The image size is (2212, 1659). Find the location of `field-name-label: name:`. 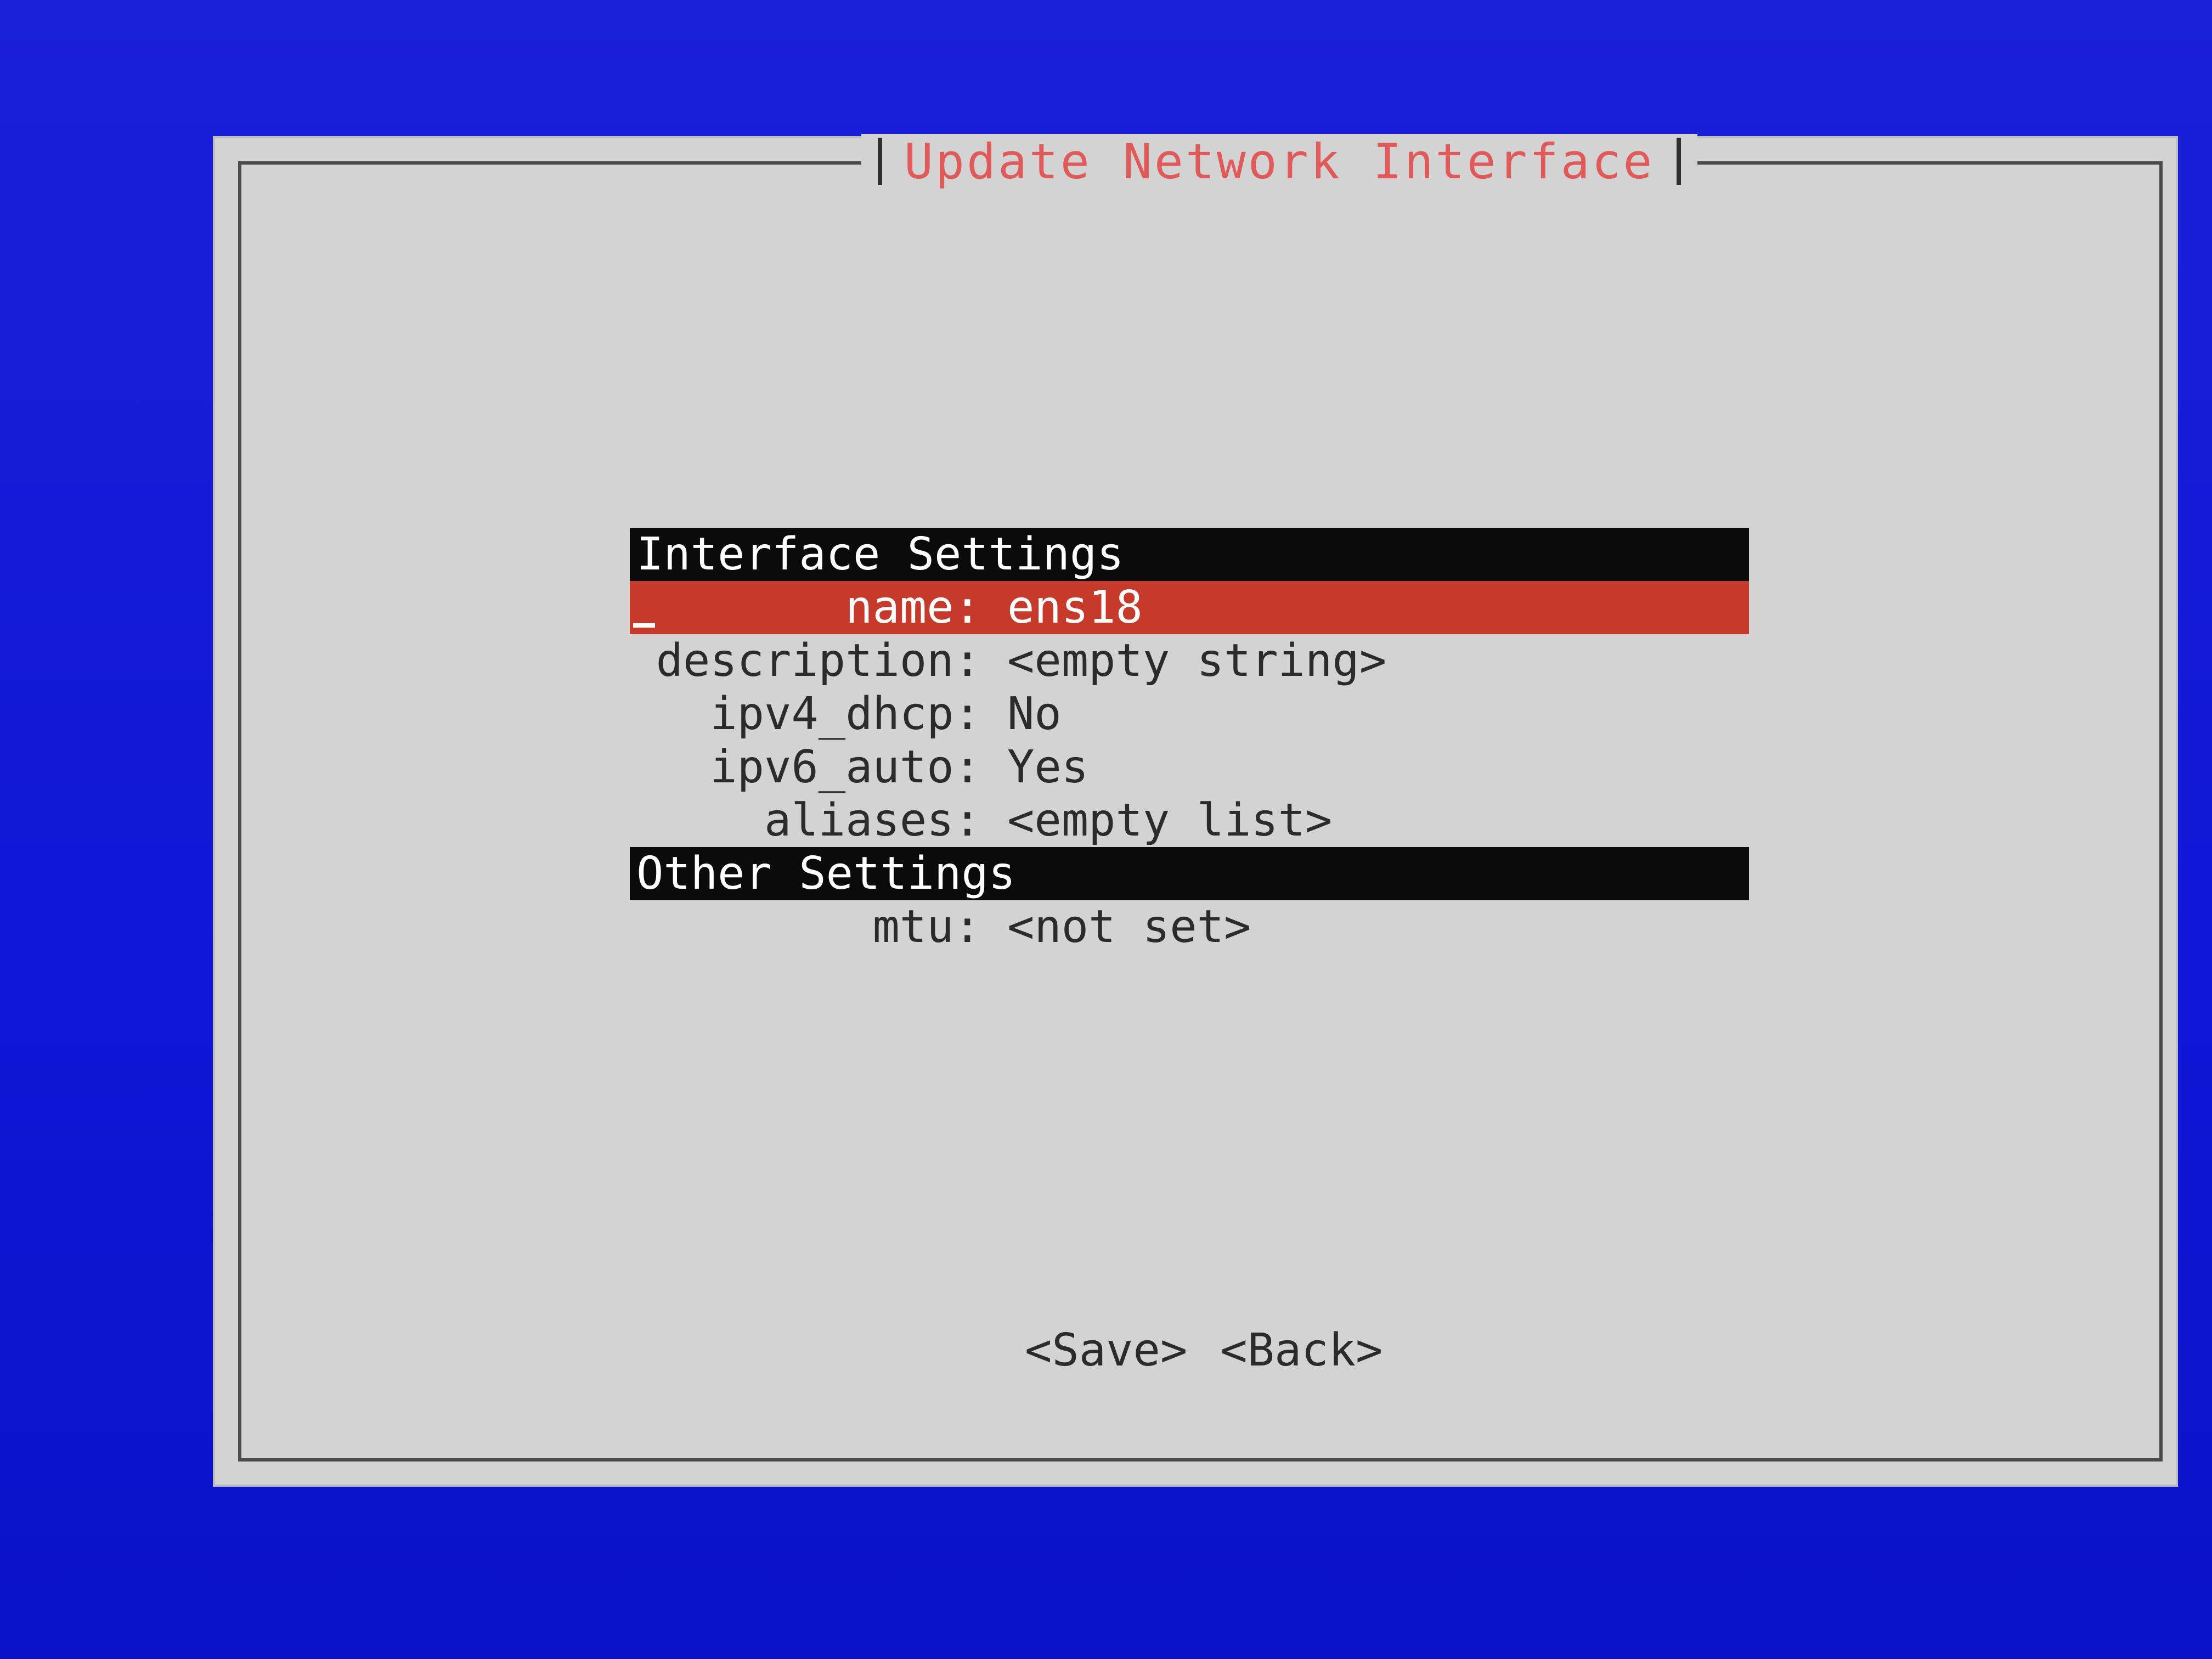

field-name-label: name: is located at coordinates (913, 608).